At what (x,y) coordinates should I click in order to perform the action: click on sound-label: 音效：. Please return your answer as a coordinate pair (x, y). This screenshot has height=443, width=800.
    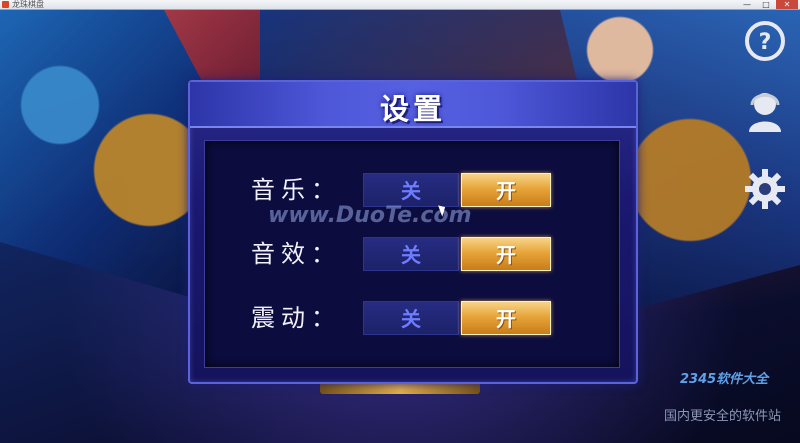
    Looking at the image, I should click on (296, 254).